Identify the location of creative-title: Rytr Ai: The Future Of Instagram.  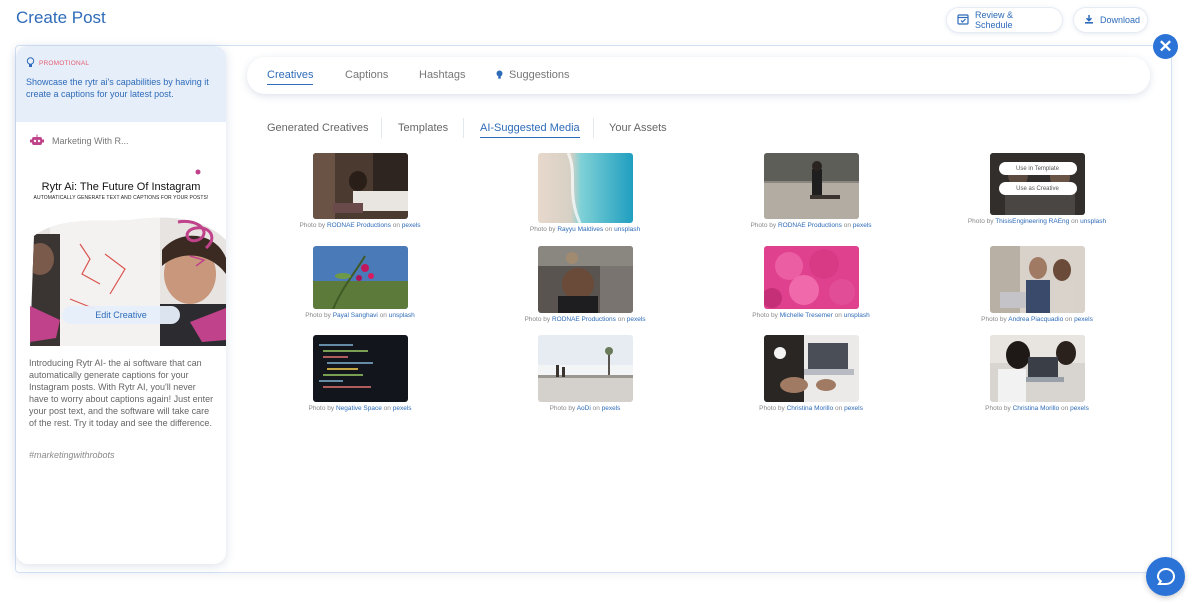
(121, 187).